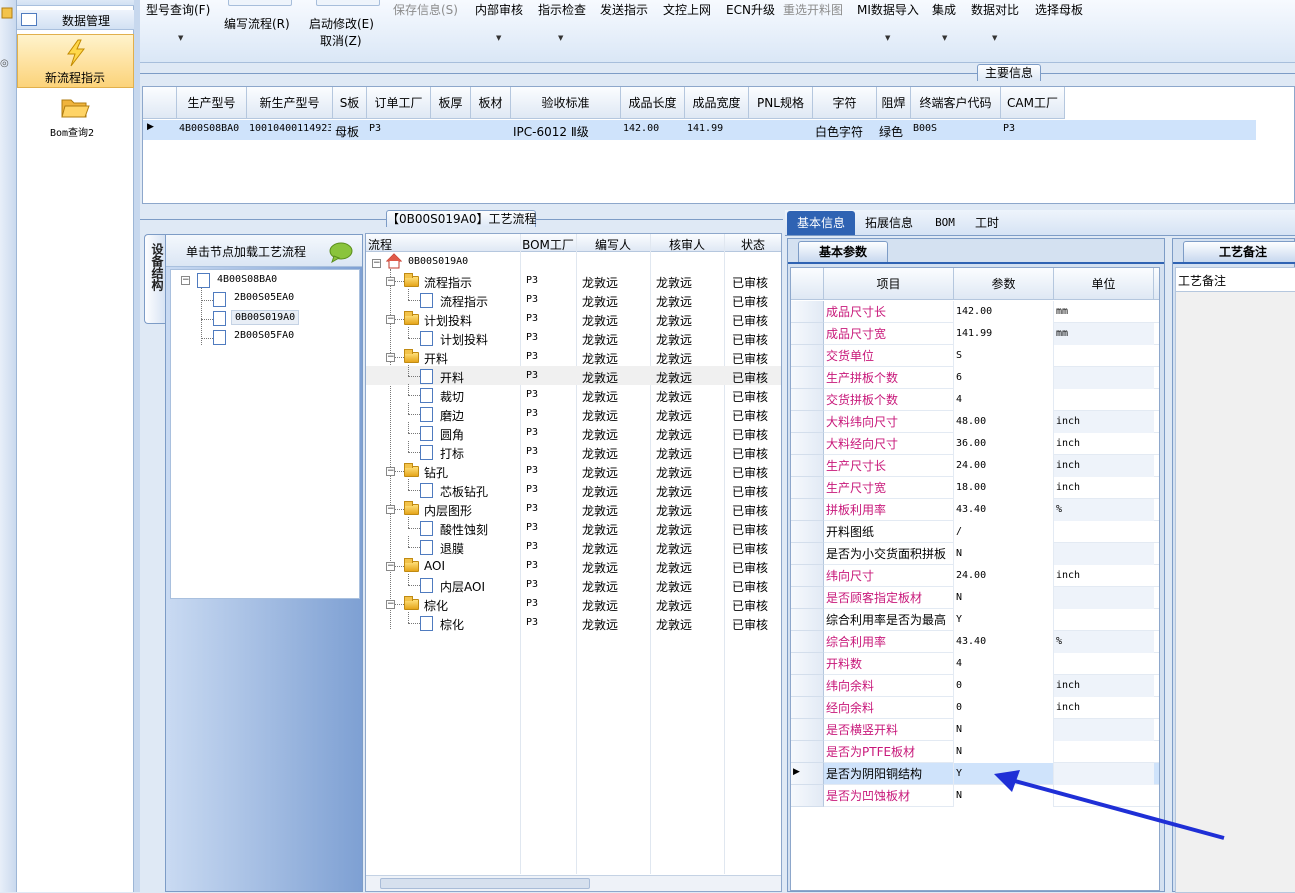 The width and height of the screenshot is (1295, 893). I want to click on param-row: 交货单位 S, so click(975, 356).